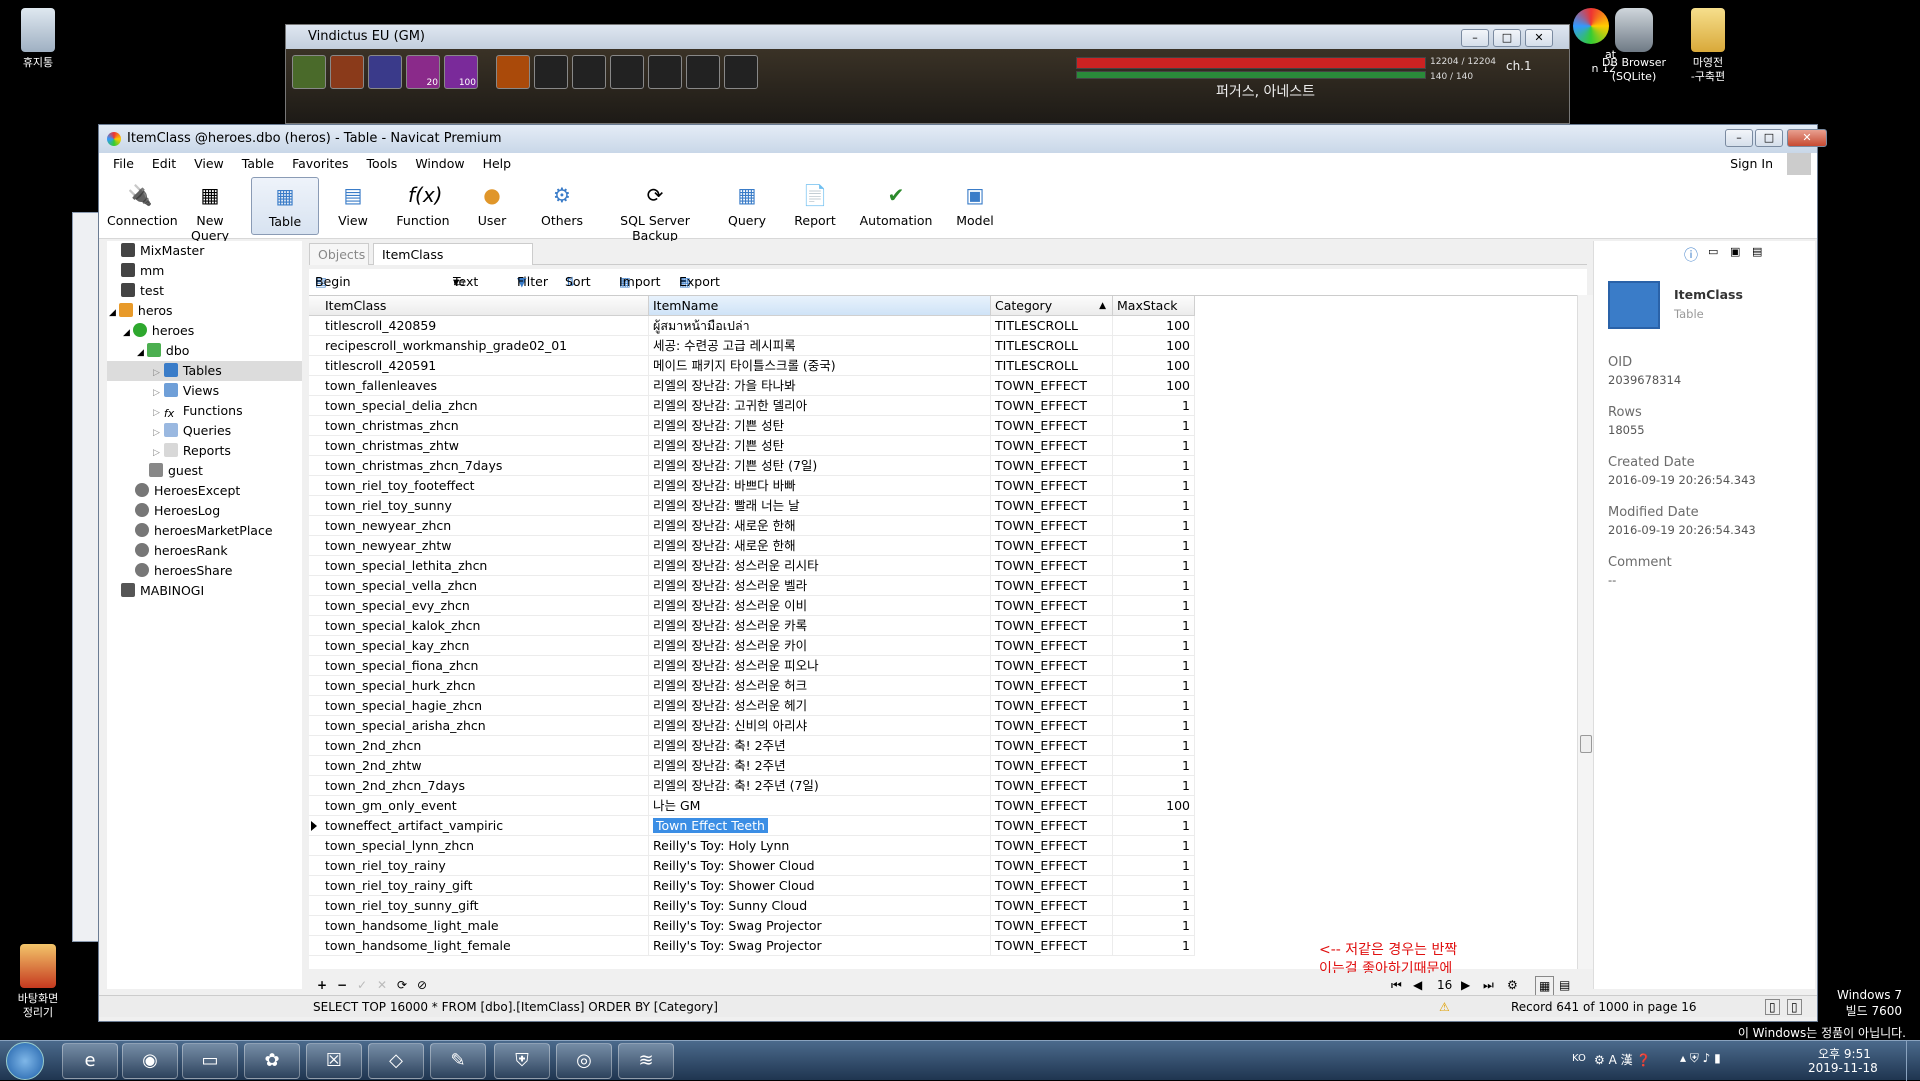 The width and height of the screenshot is (1920, 1081). Describe the element at coordinates (142, 291) in the screenshot. I see `tree-item-test: test` at that location.